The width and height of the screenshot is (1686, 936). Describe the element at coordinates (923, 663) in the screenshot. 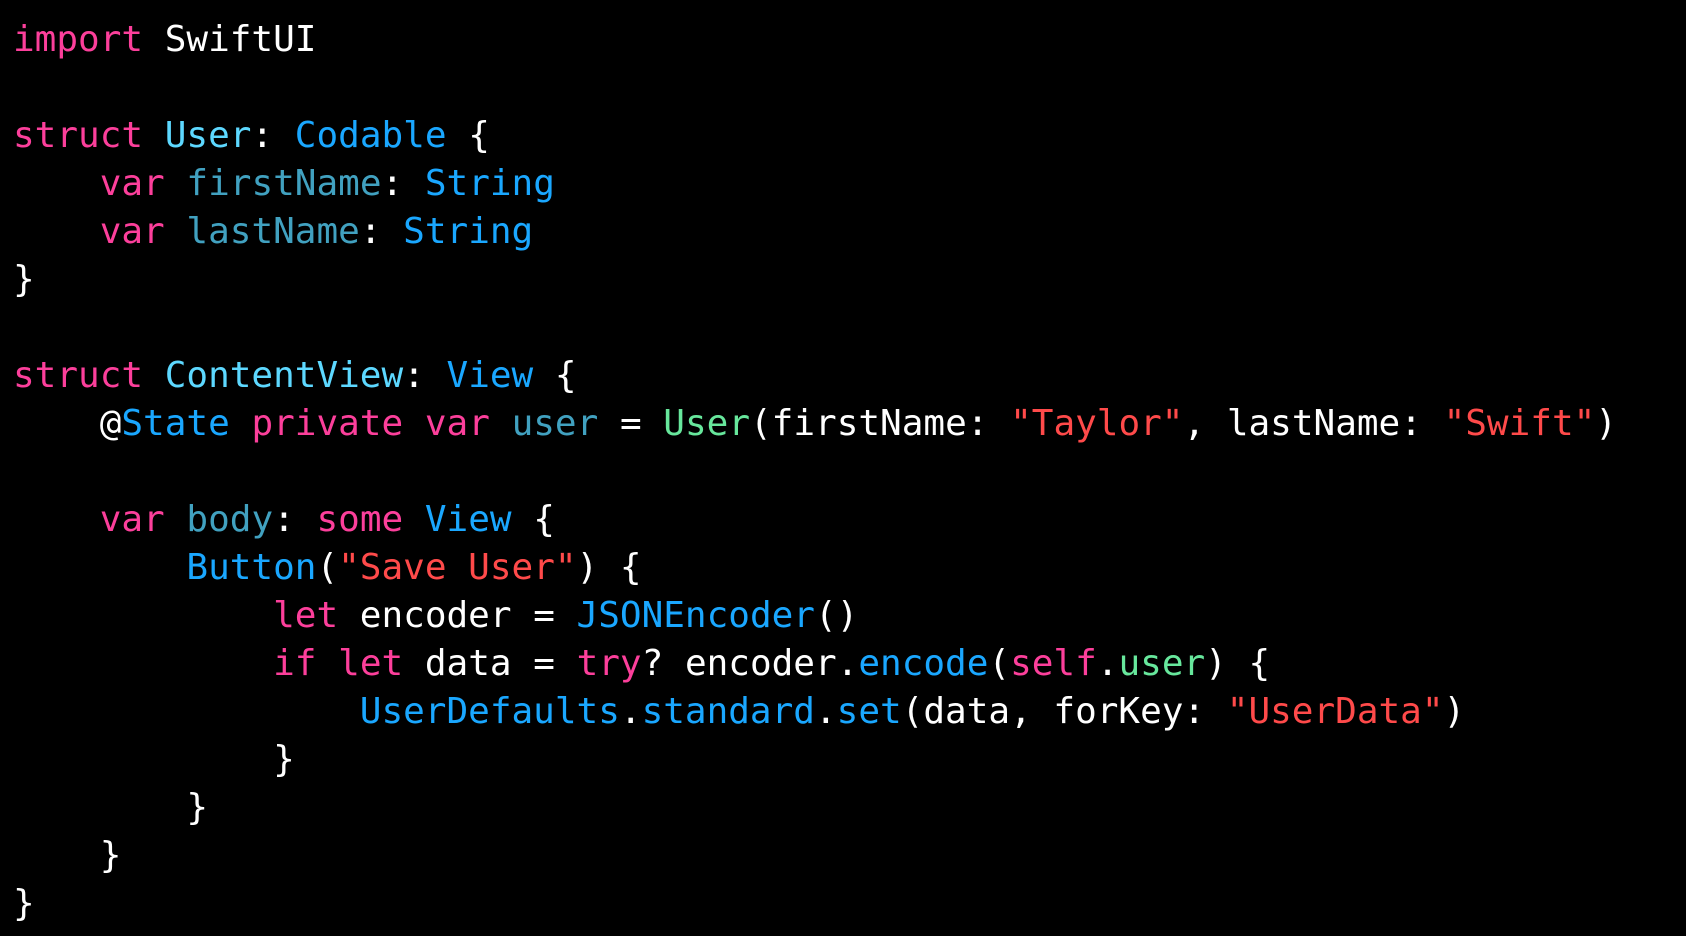

I see `code-token-type: encode` at that location.